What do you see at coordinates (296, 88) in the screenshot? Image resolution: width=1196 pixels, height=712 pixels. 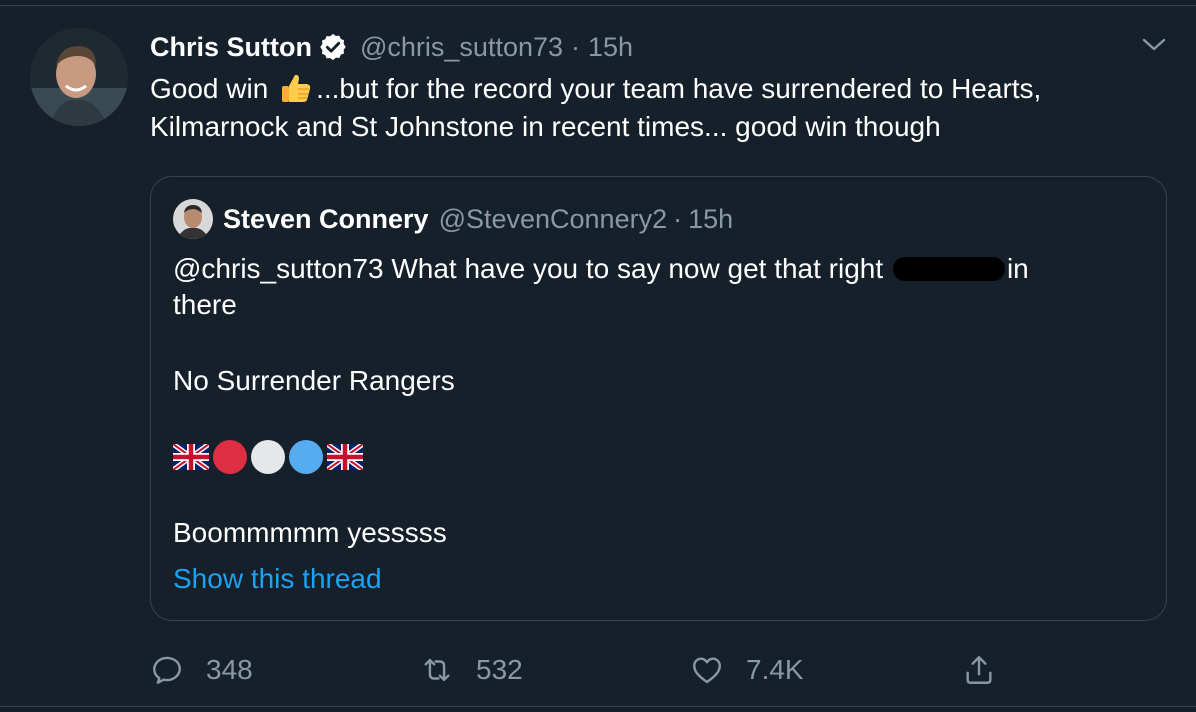 I see `thumbs-up-icon` at bounding box center [296, 88].